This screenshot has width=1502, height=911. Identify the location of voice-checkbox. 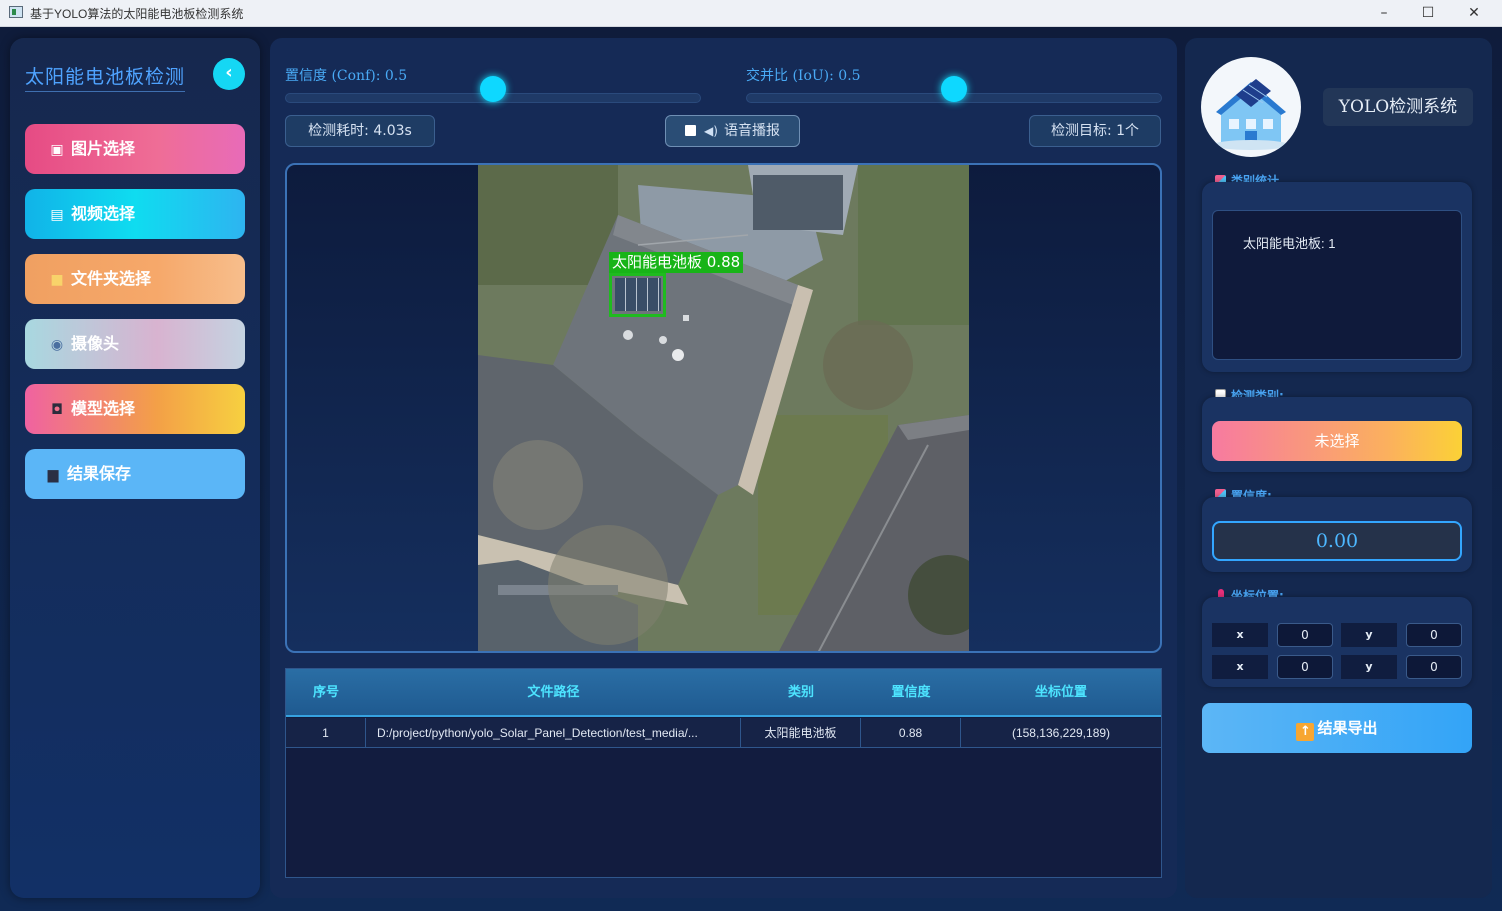
(691, 130).